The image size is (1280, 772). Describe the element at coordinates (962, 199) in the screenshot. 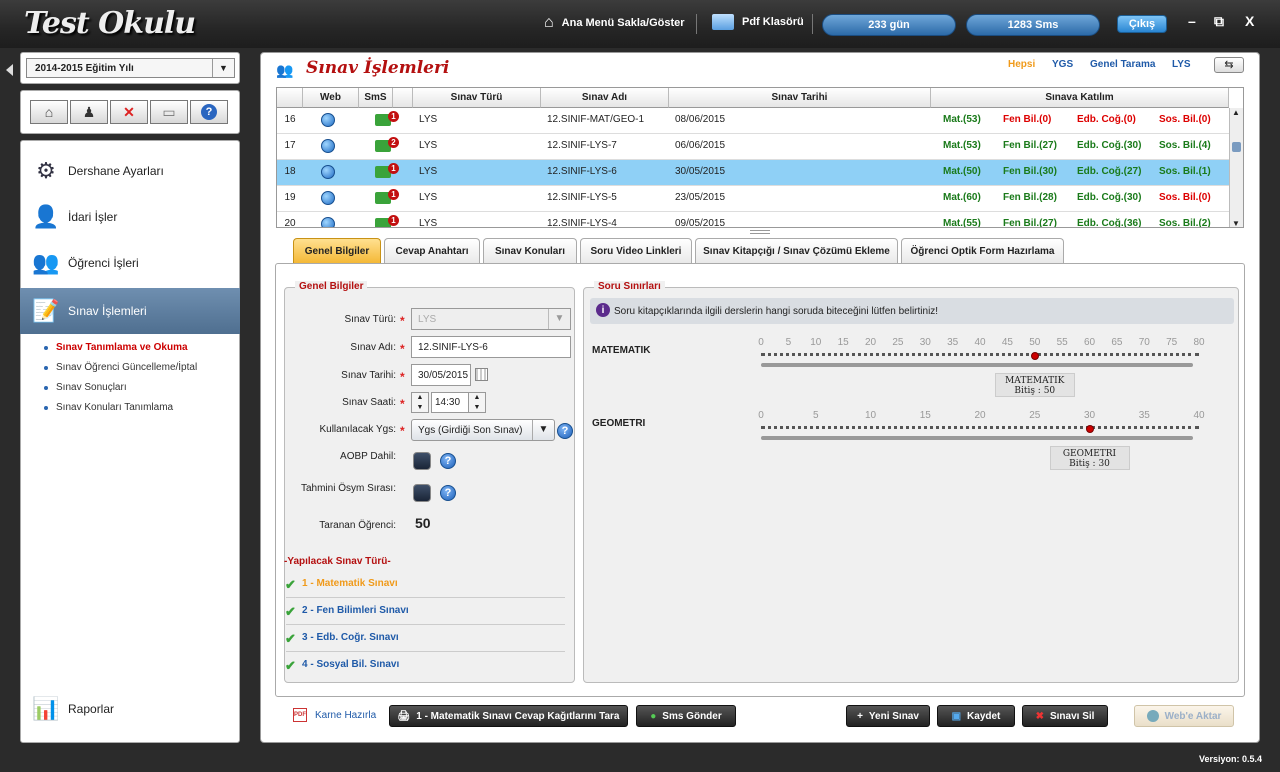

I see `participation-cell: Mat.(60)` at that location.